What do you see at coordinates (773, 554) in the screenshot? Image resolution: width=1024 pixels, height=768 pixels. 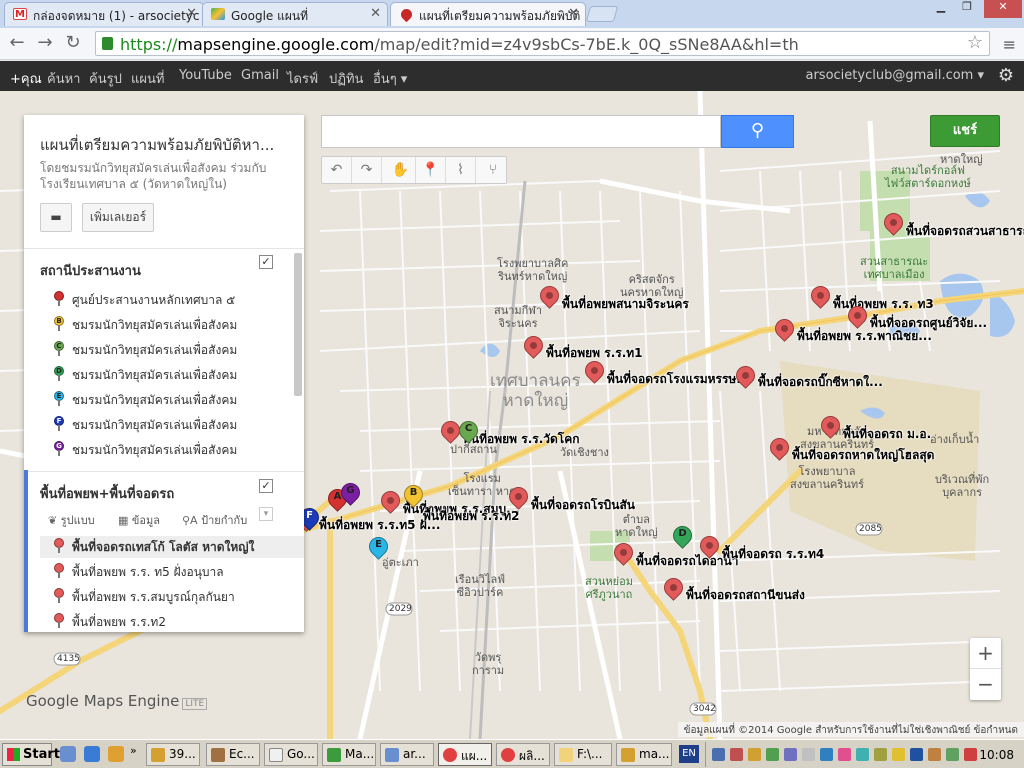 I see `marker-label: พื้นที่จอดรถ ร.ร.ท4` at bounding box center [773, 554].